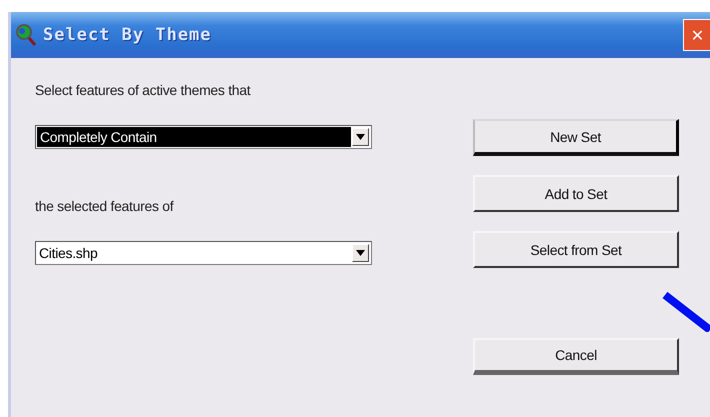 The height and width of the screenshot is (417, 710). I want to click on close-button: ✕, so click(696, 35).